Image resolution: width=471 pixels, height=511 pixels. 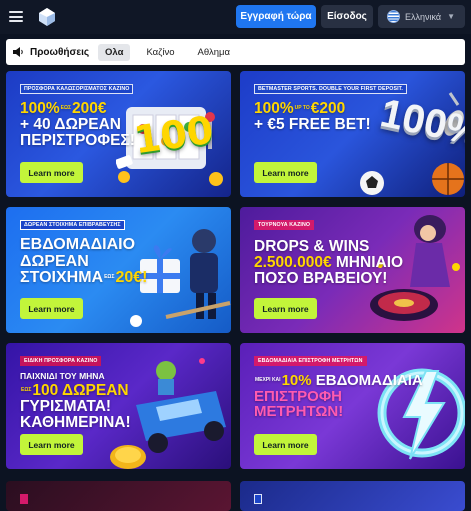 What do you see at coordinates (118, 496) in the screenshot?
I see `promo-card-partial-left` at bounding box center [118, 496].